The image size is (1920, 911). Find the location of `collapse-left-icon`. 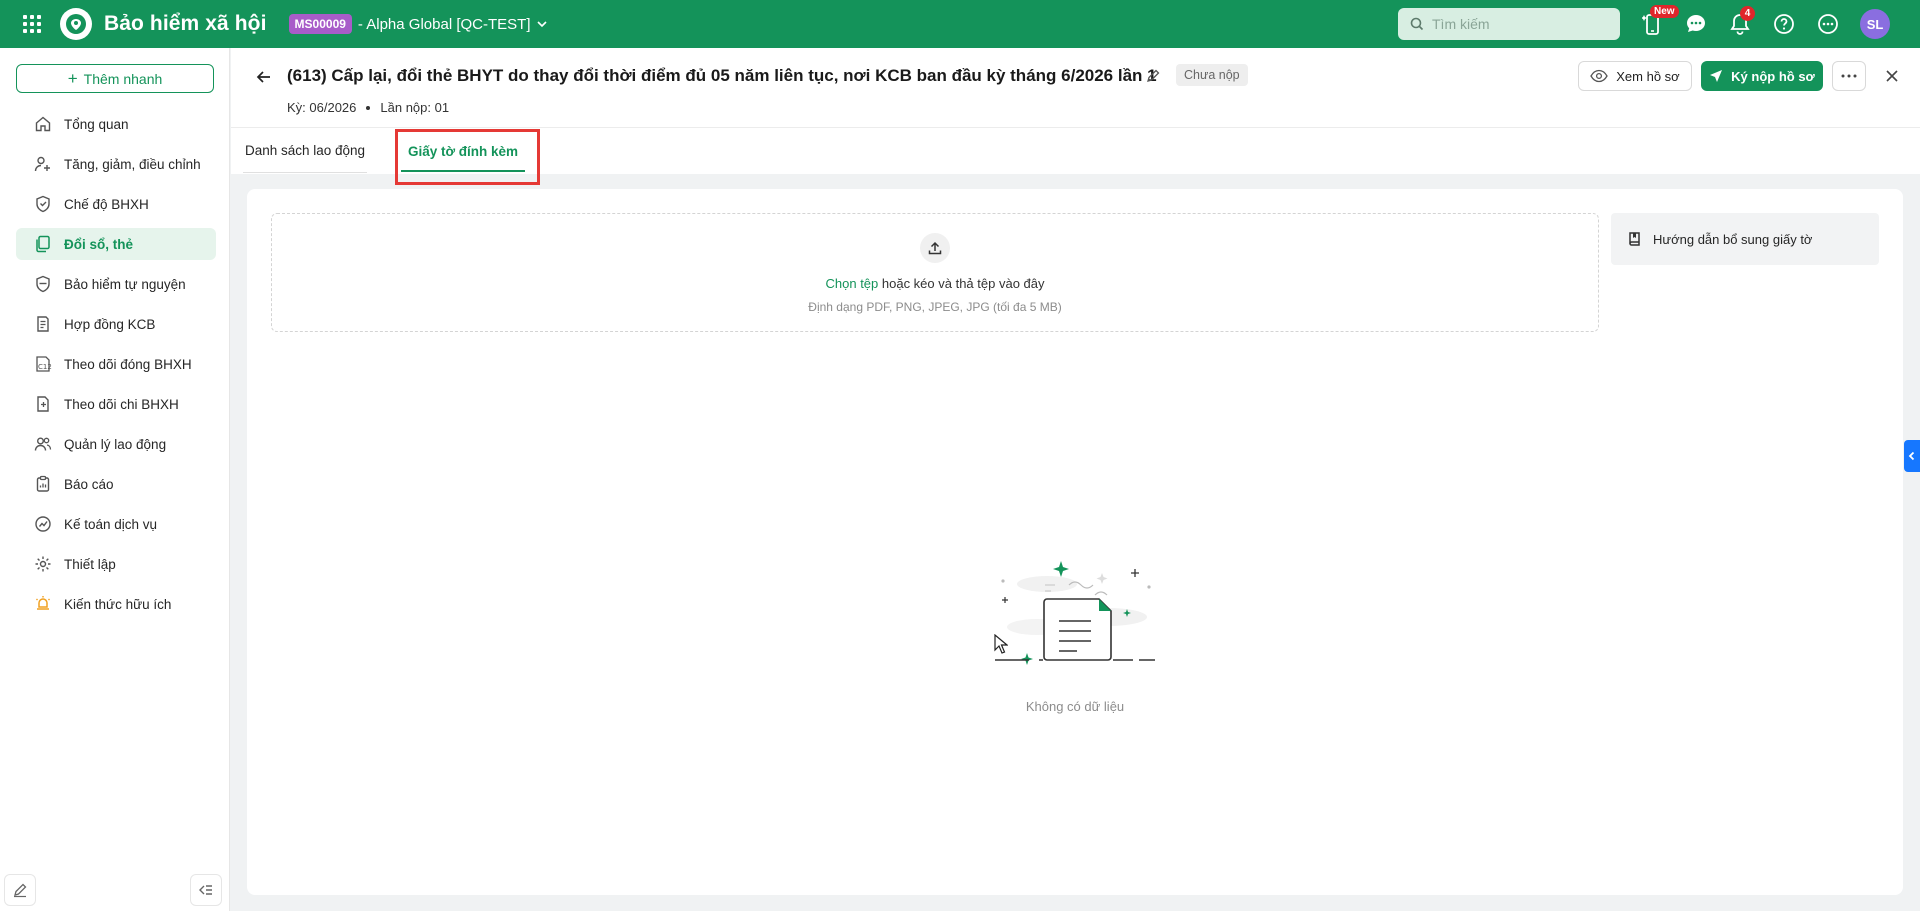

collapse-left-icon is located at coordinates (205, 890).